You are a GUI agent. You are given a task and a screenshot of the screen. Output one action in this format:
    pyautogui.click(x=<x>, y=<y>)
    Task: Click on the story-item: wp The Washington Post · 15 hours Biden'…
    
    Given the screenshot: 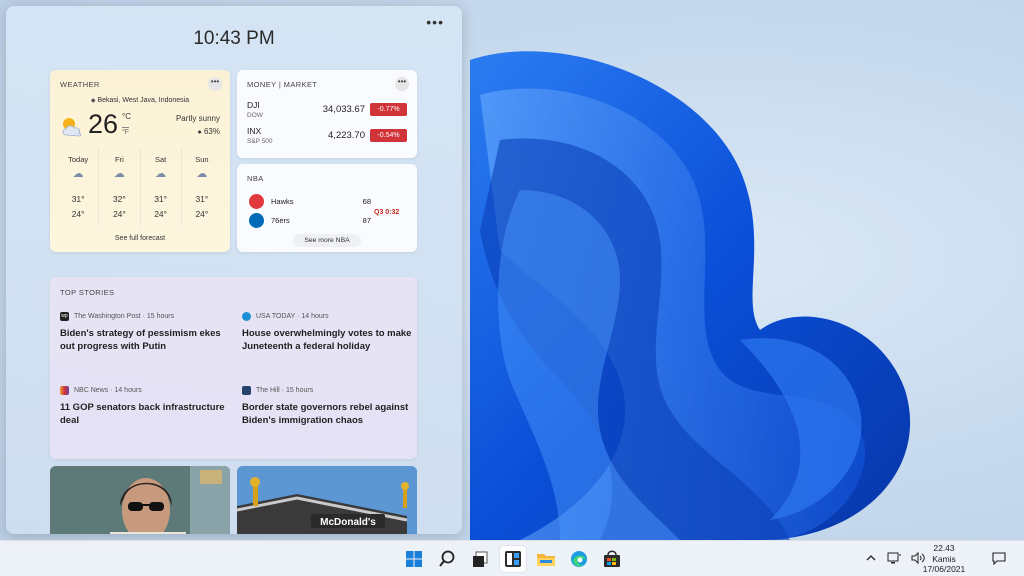 What is the action you would take?
    pyautogui.click(x=145, y=332)
    